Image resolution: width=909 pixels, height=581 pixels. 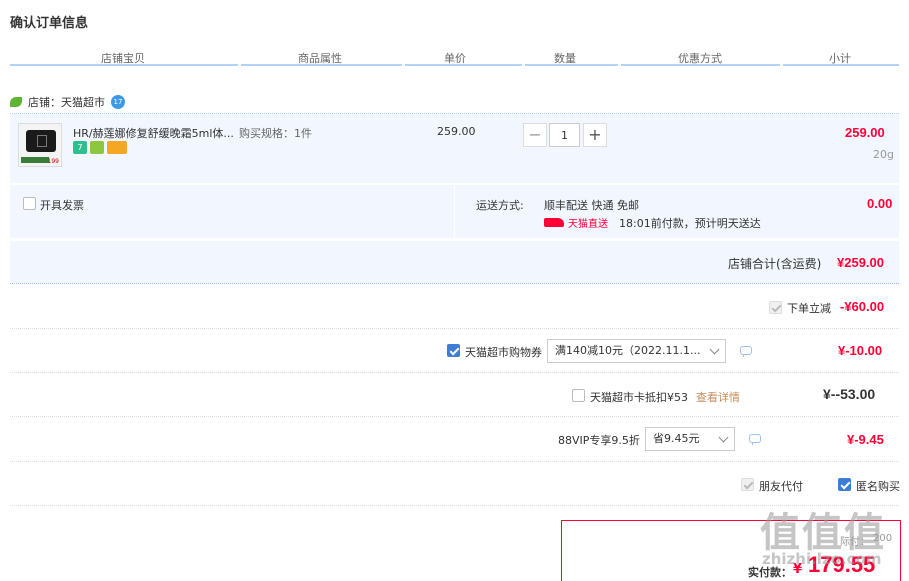 I want to click on card-deduct-value: ¥--53.00, so click(x=849, y=394).